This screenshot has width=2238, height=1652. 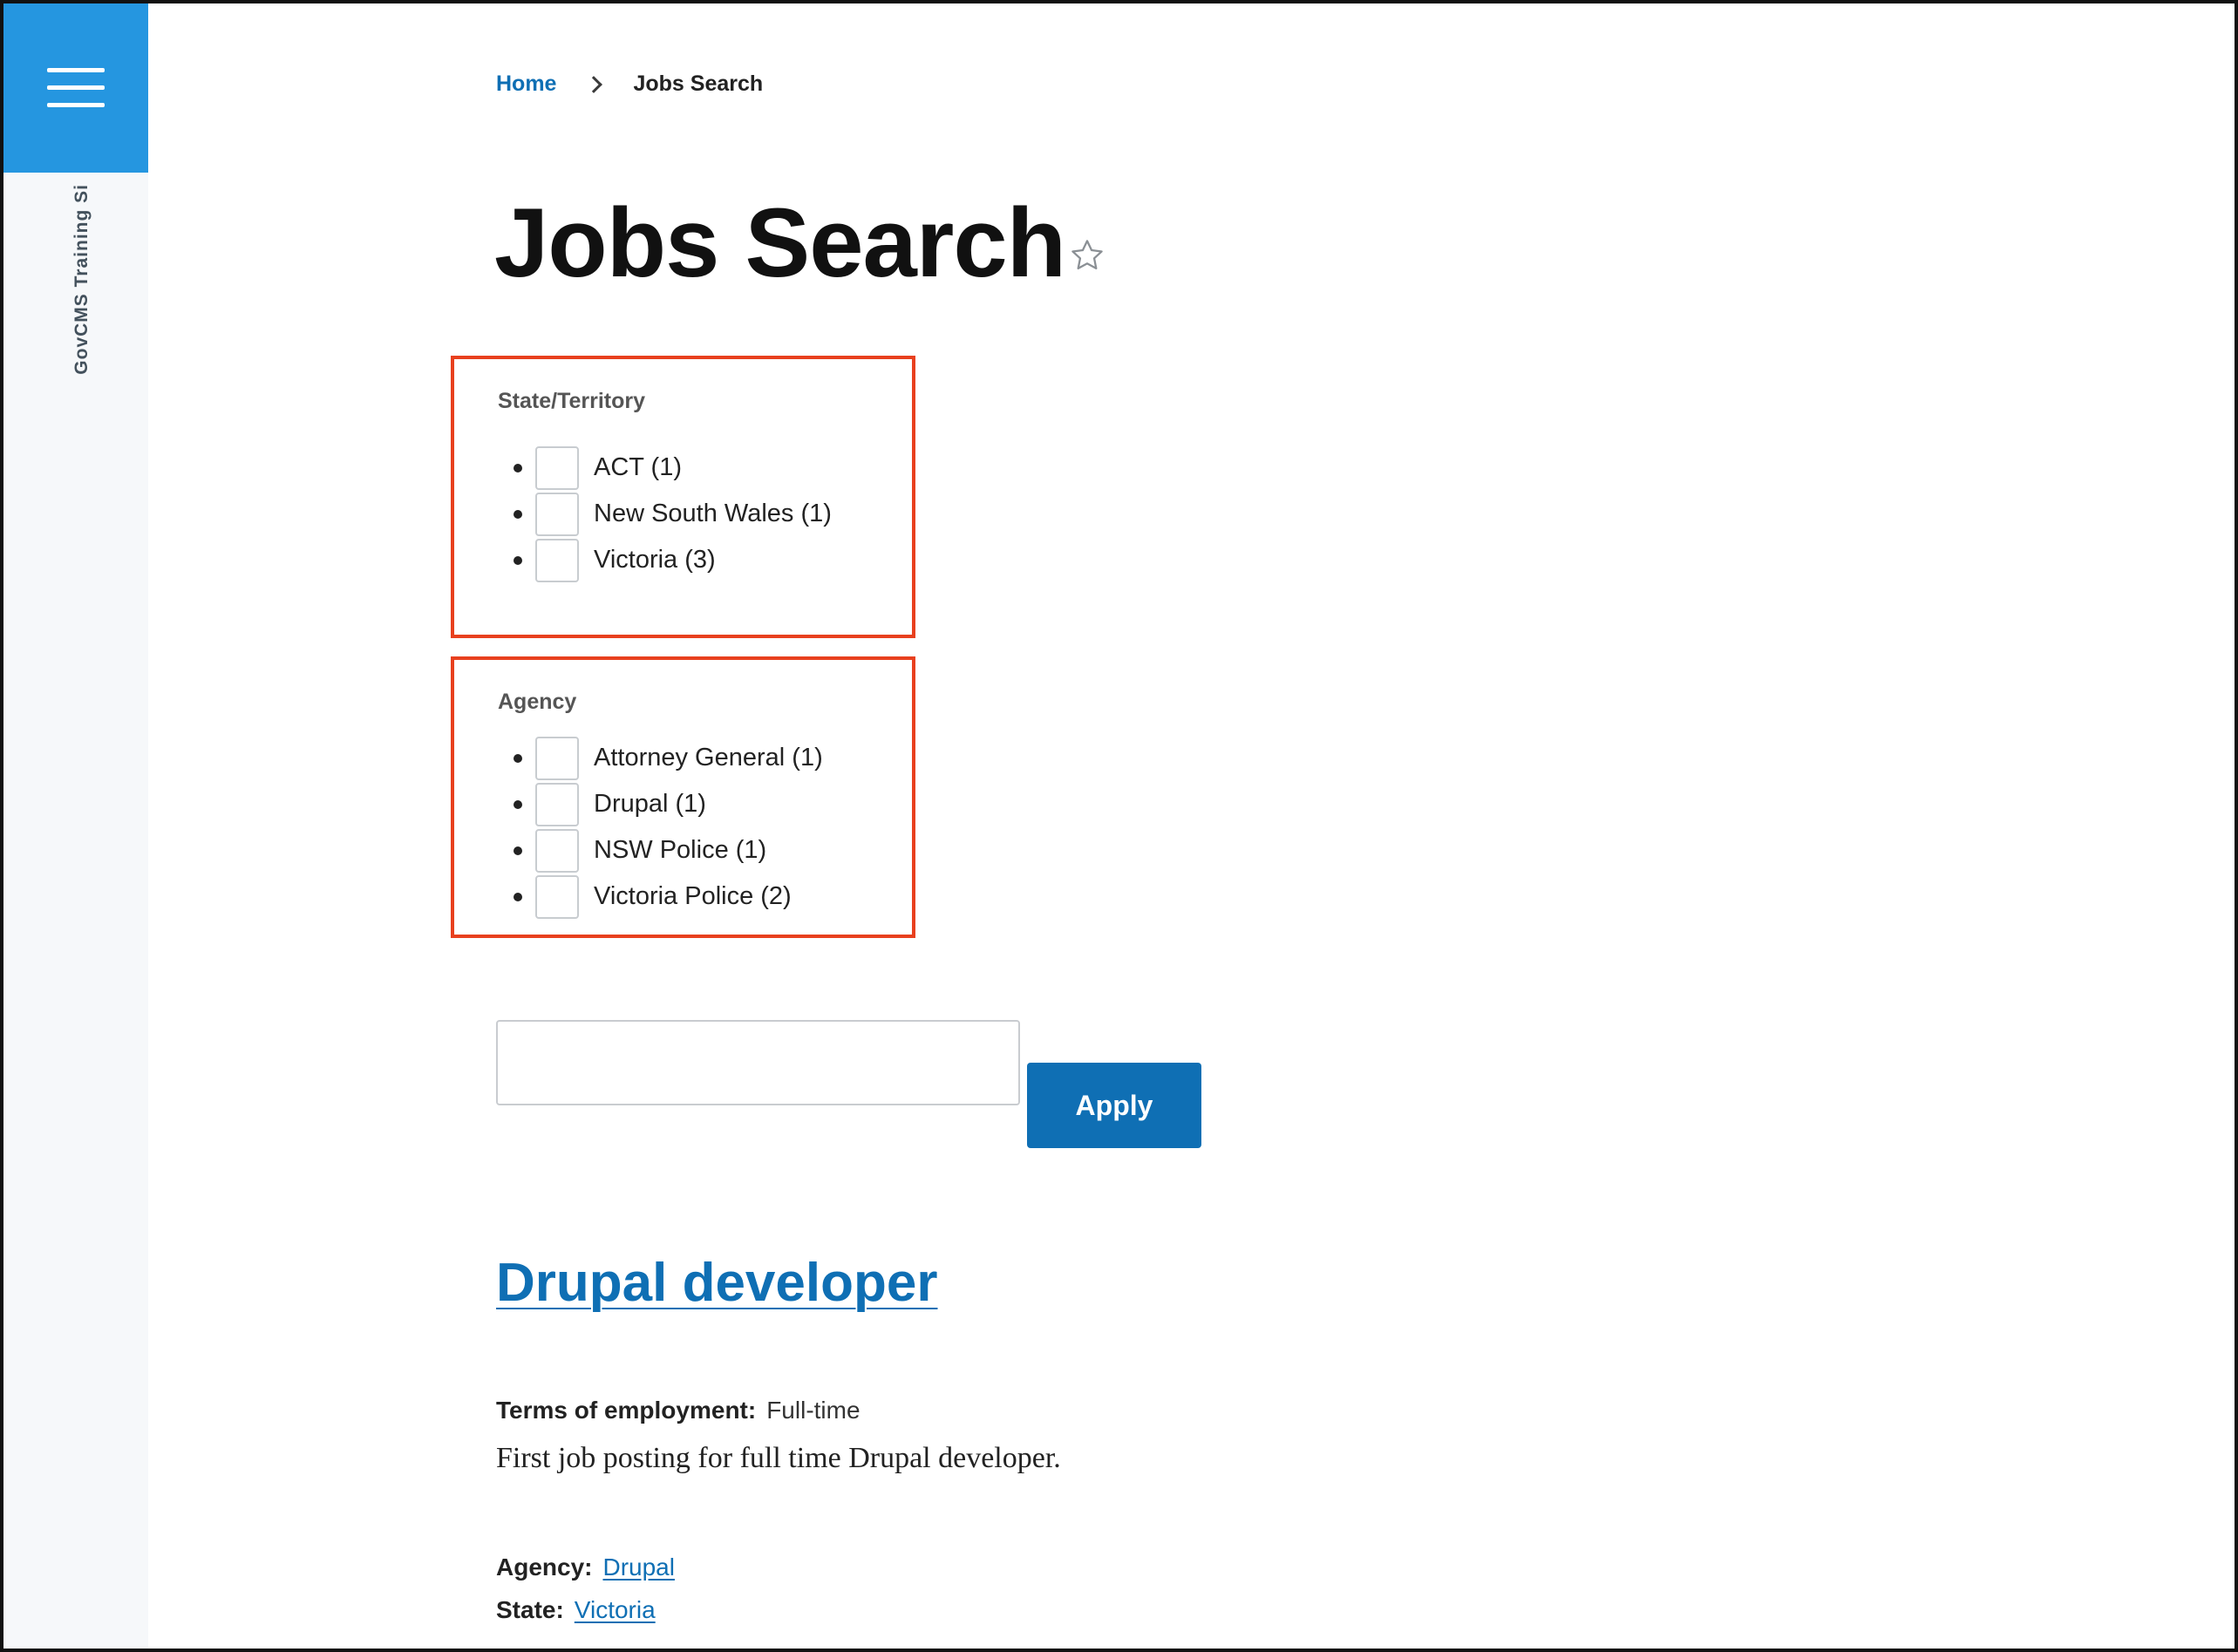 What do you see at coordinates (594, 84) in the screenshot?
I see `chevron-right-icon` at bounding box center [594, 84].